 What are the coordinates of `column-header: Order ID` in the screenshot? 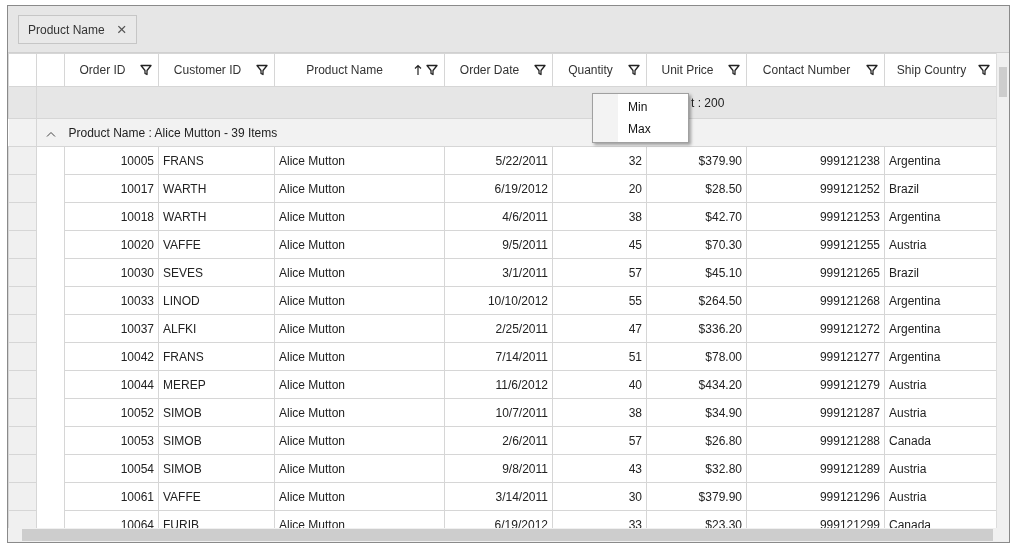 It's located at (111, 70).